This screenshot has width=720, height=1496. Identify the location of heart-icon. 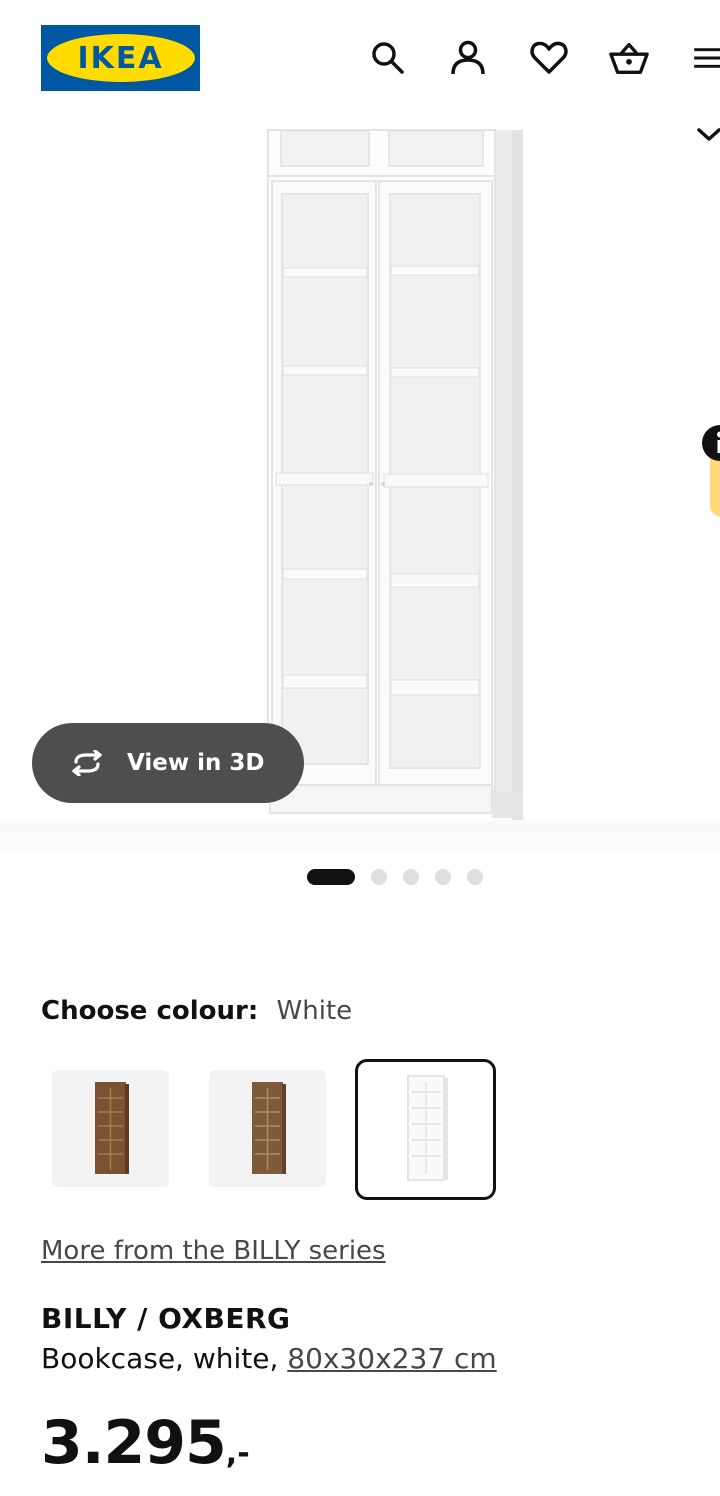
(549, 58).